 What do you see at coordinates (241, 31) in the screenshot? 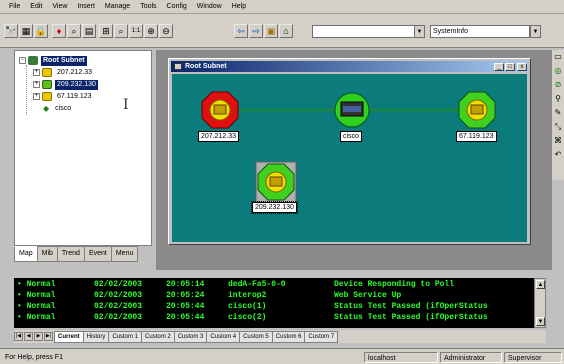
I see `back-icon: ⇦` at bounding box center [241, 31].